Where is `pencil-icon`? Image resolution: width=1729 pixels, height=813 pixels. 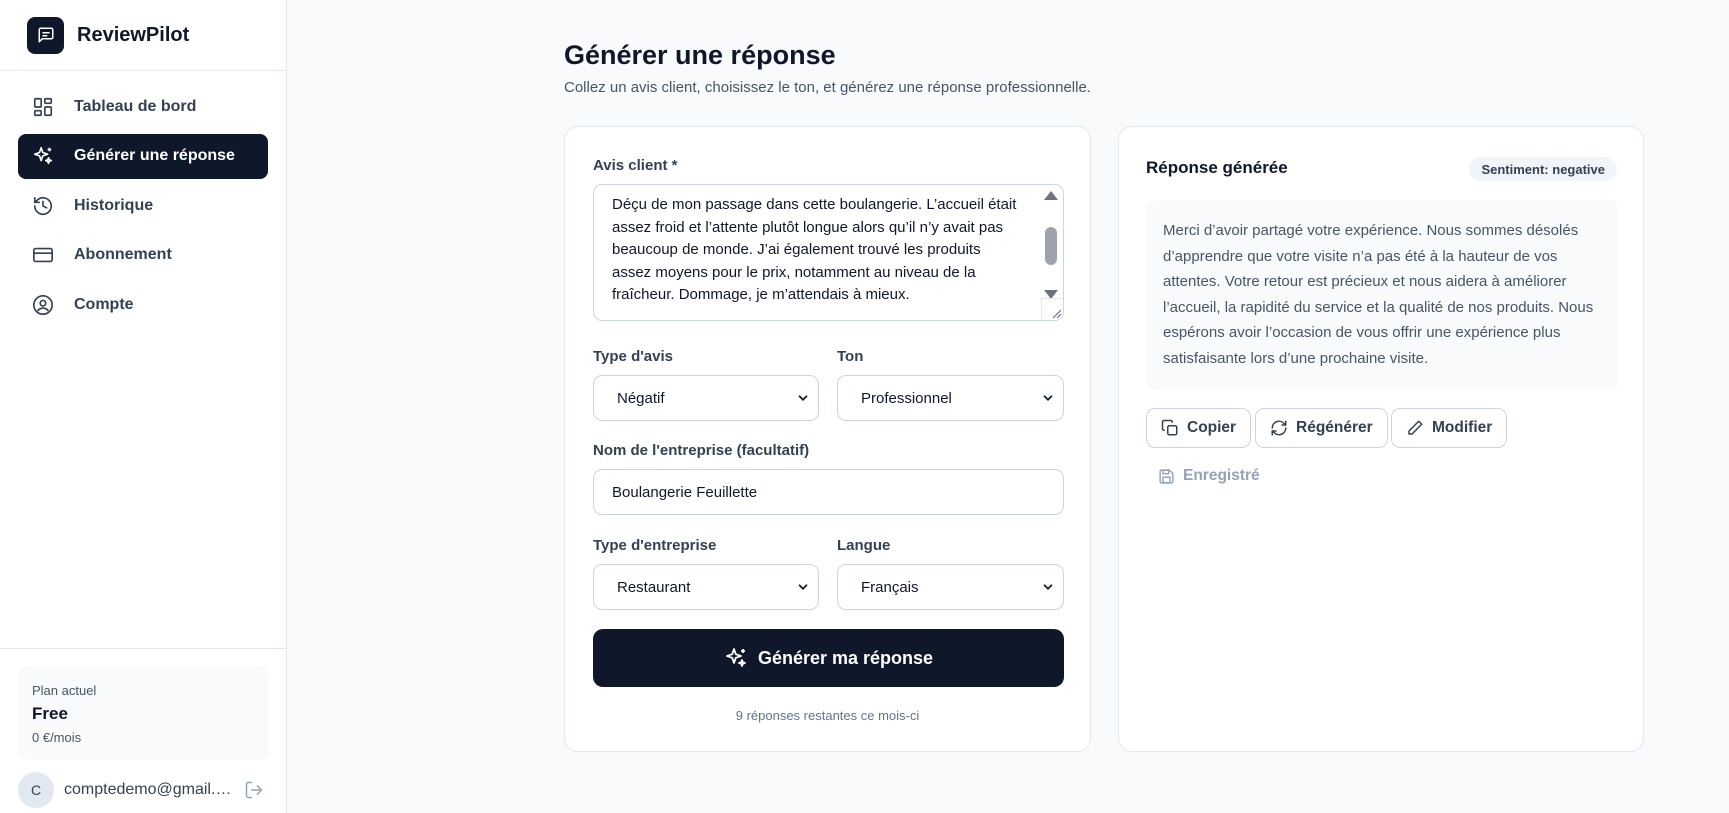
pencil-icon is located at coordinates (1415, 427).